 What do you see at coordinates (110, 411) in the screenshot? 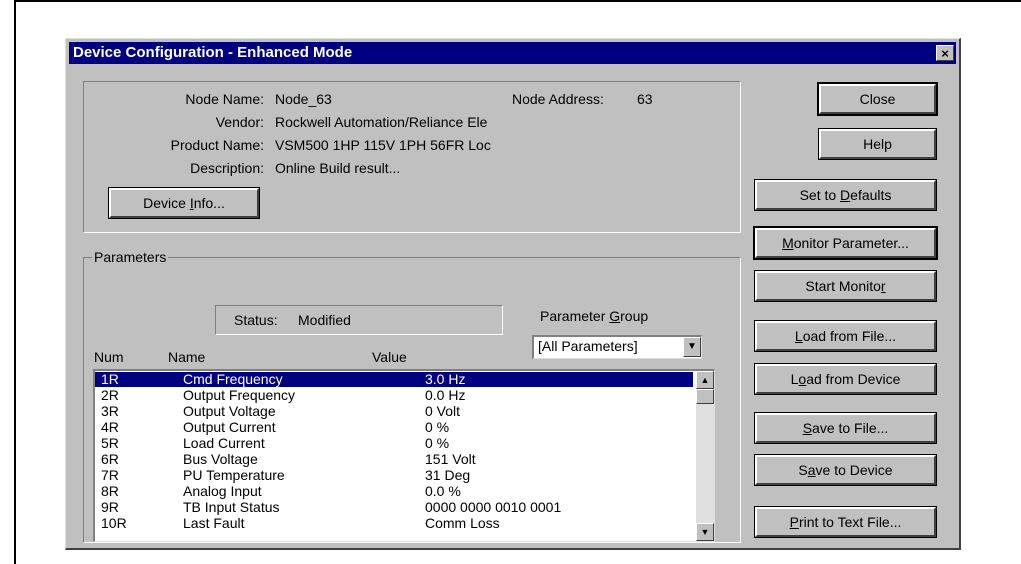
I see `param-num: 3R` at bounding box center [110, 411].